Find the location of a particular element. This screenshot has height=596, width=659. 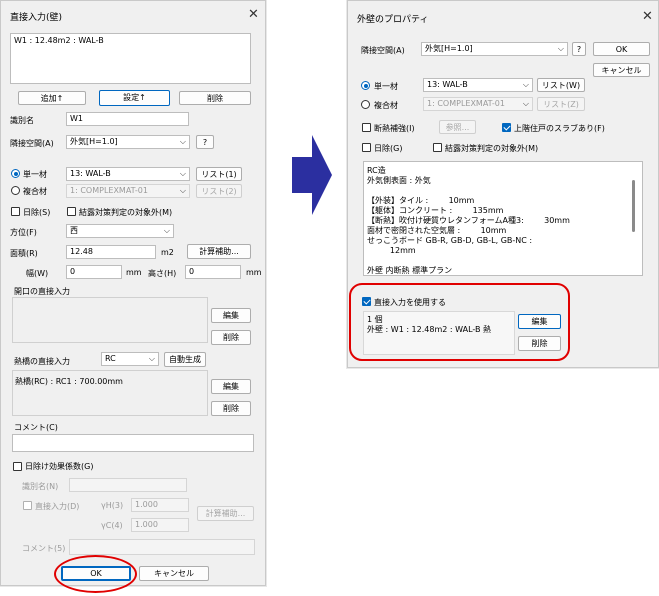

composite-material-label: 複合材 is located at coordinates (35, 191).